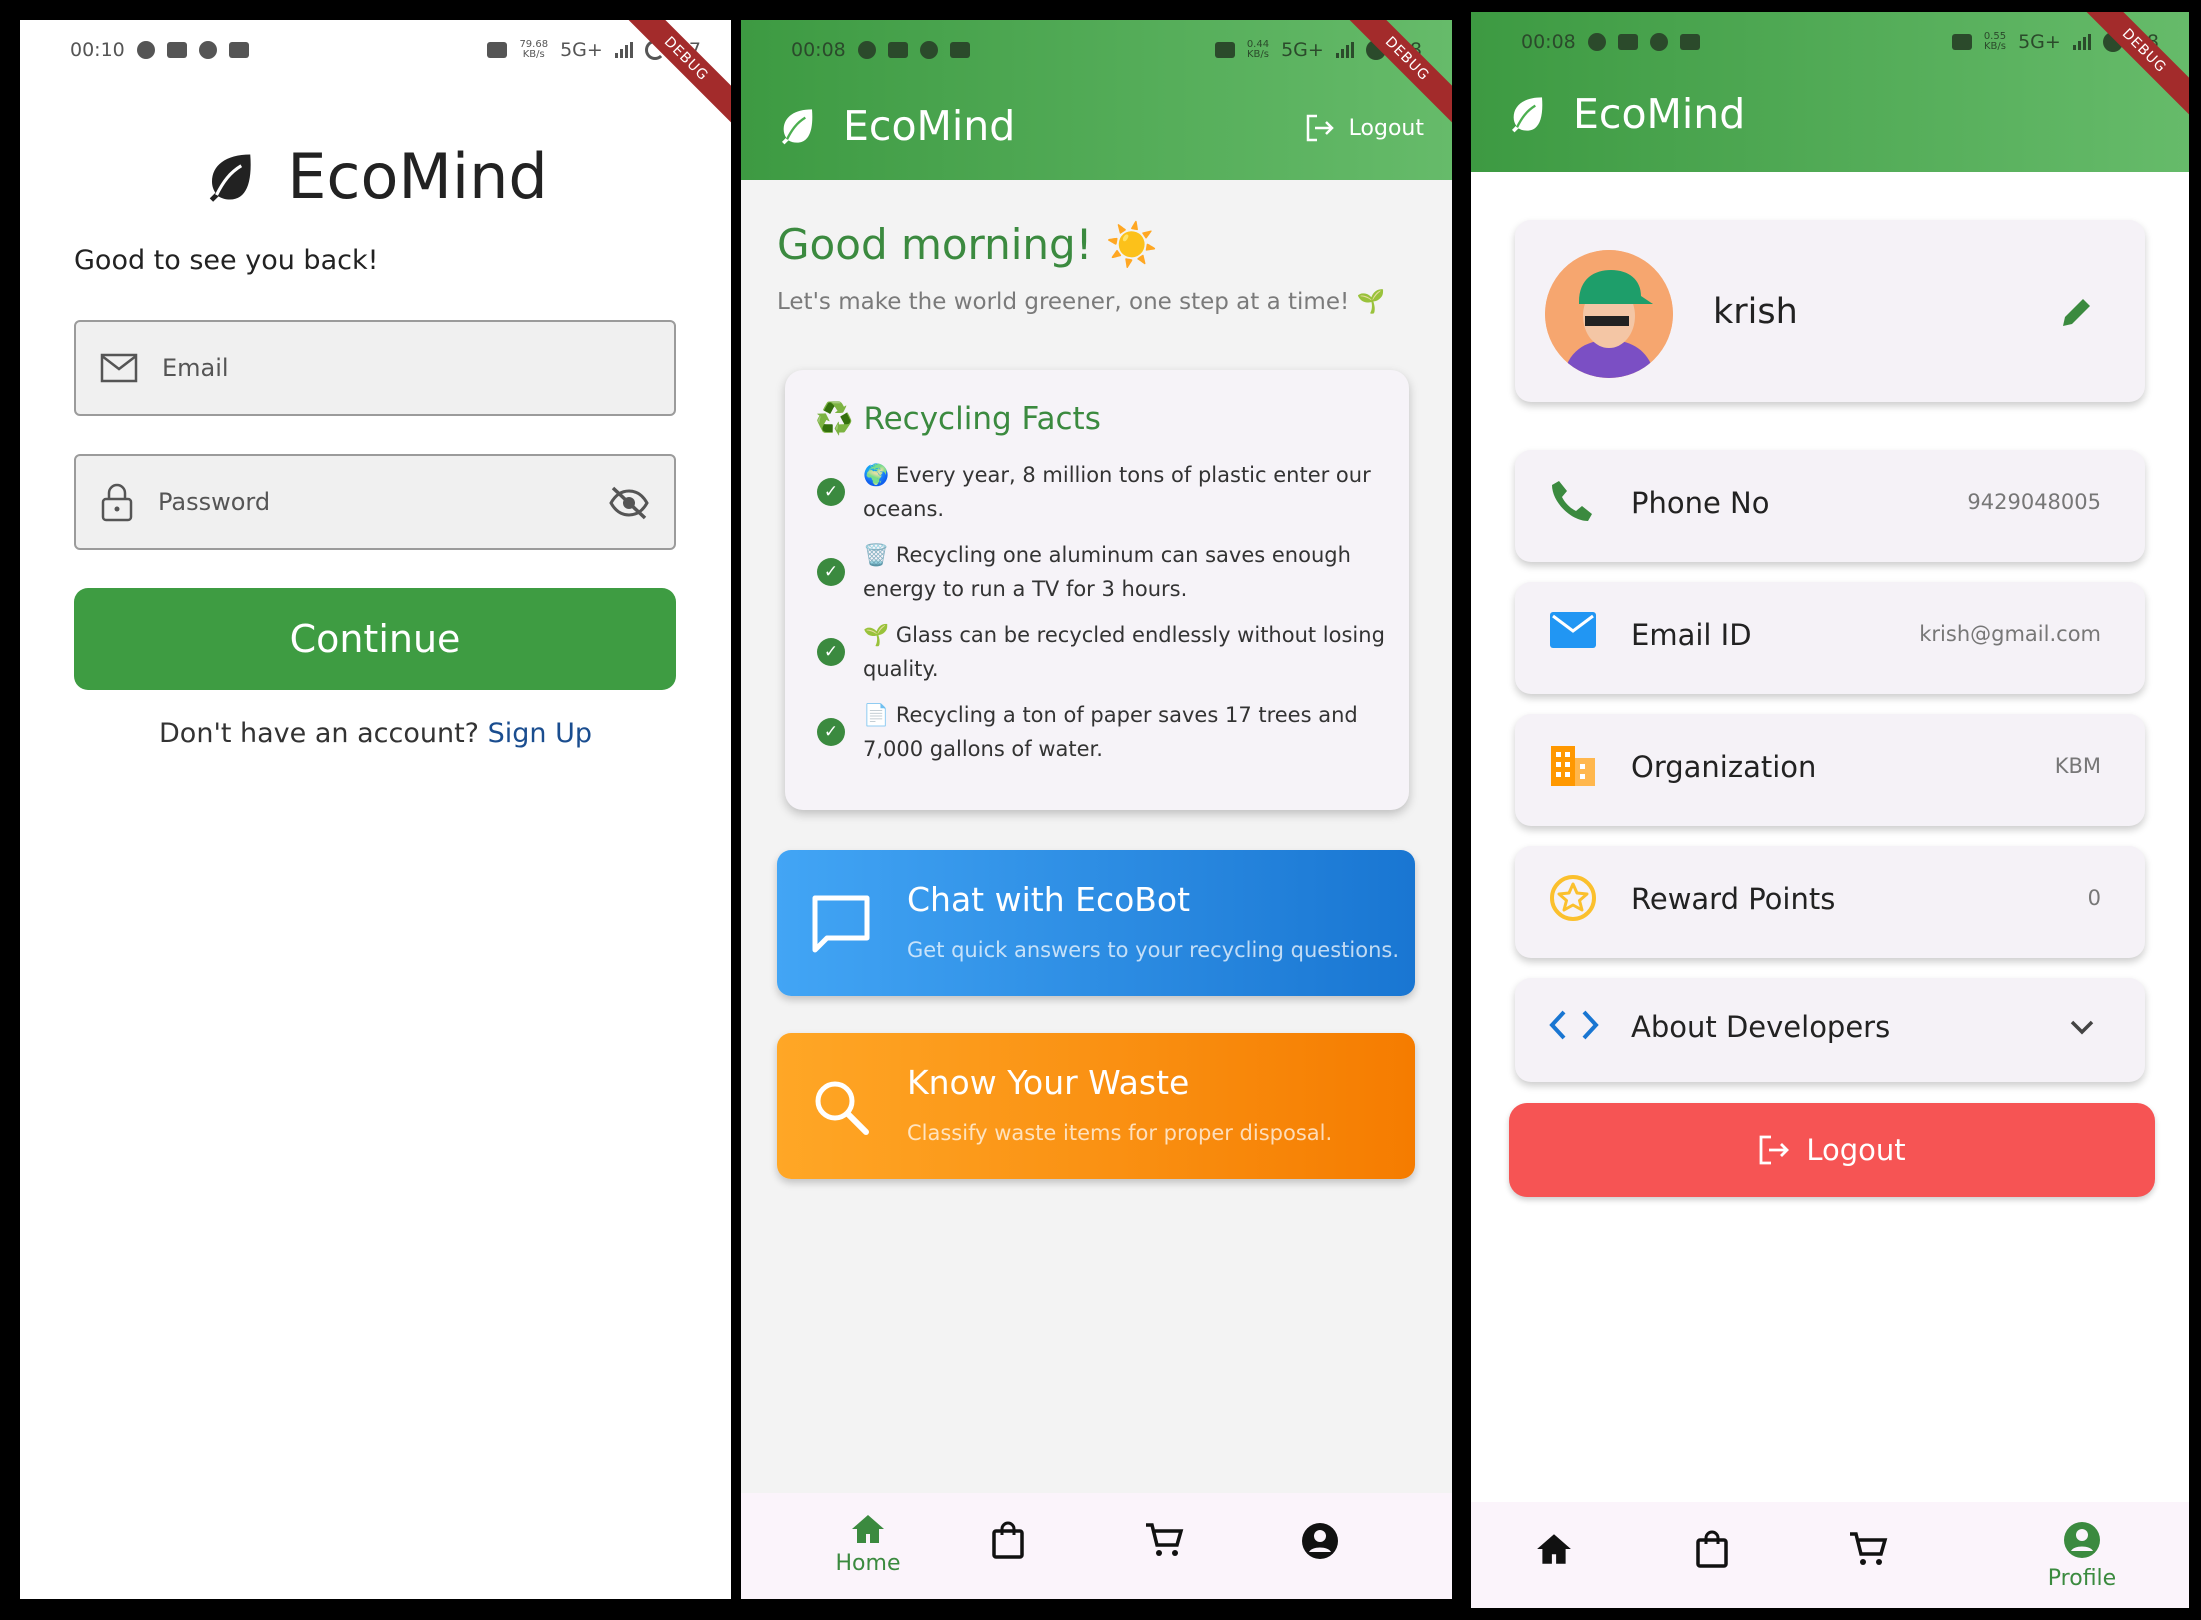 This screenshot has width=2201, height=1620. Describe the element at coordinates (1700, 503) in the screenshot. I see `phone-label: Phone No` at that location.